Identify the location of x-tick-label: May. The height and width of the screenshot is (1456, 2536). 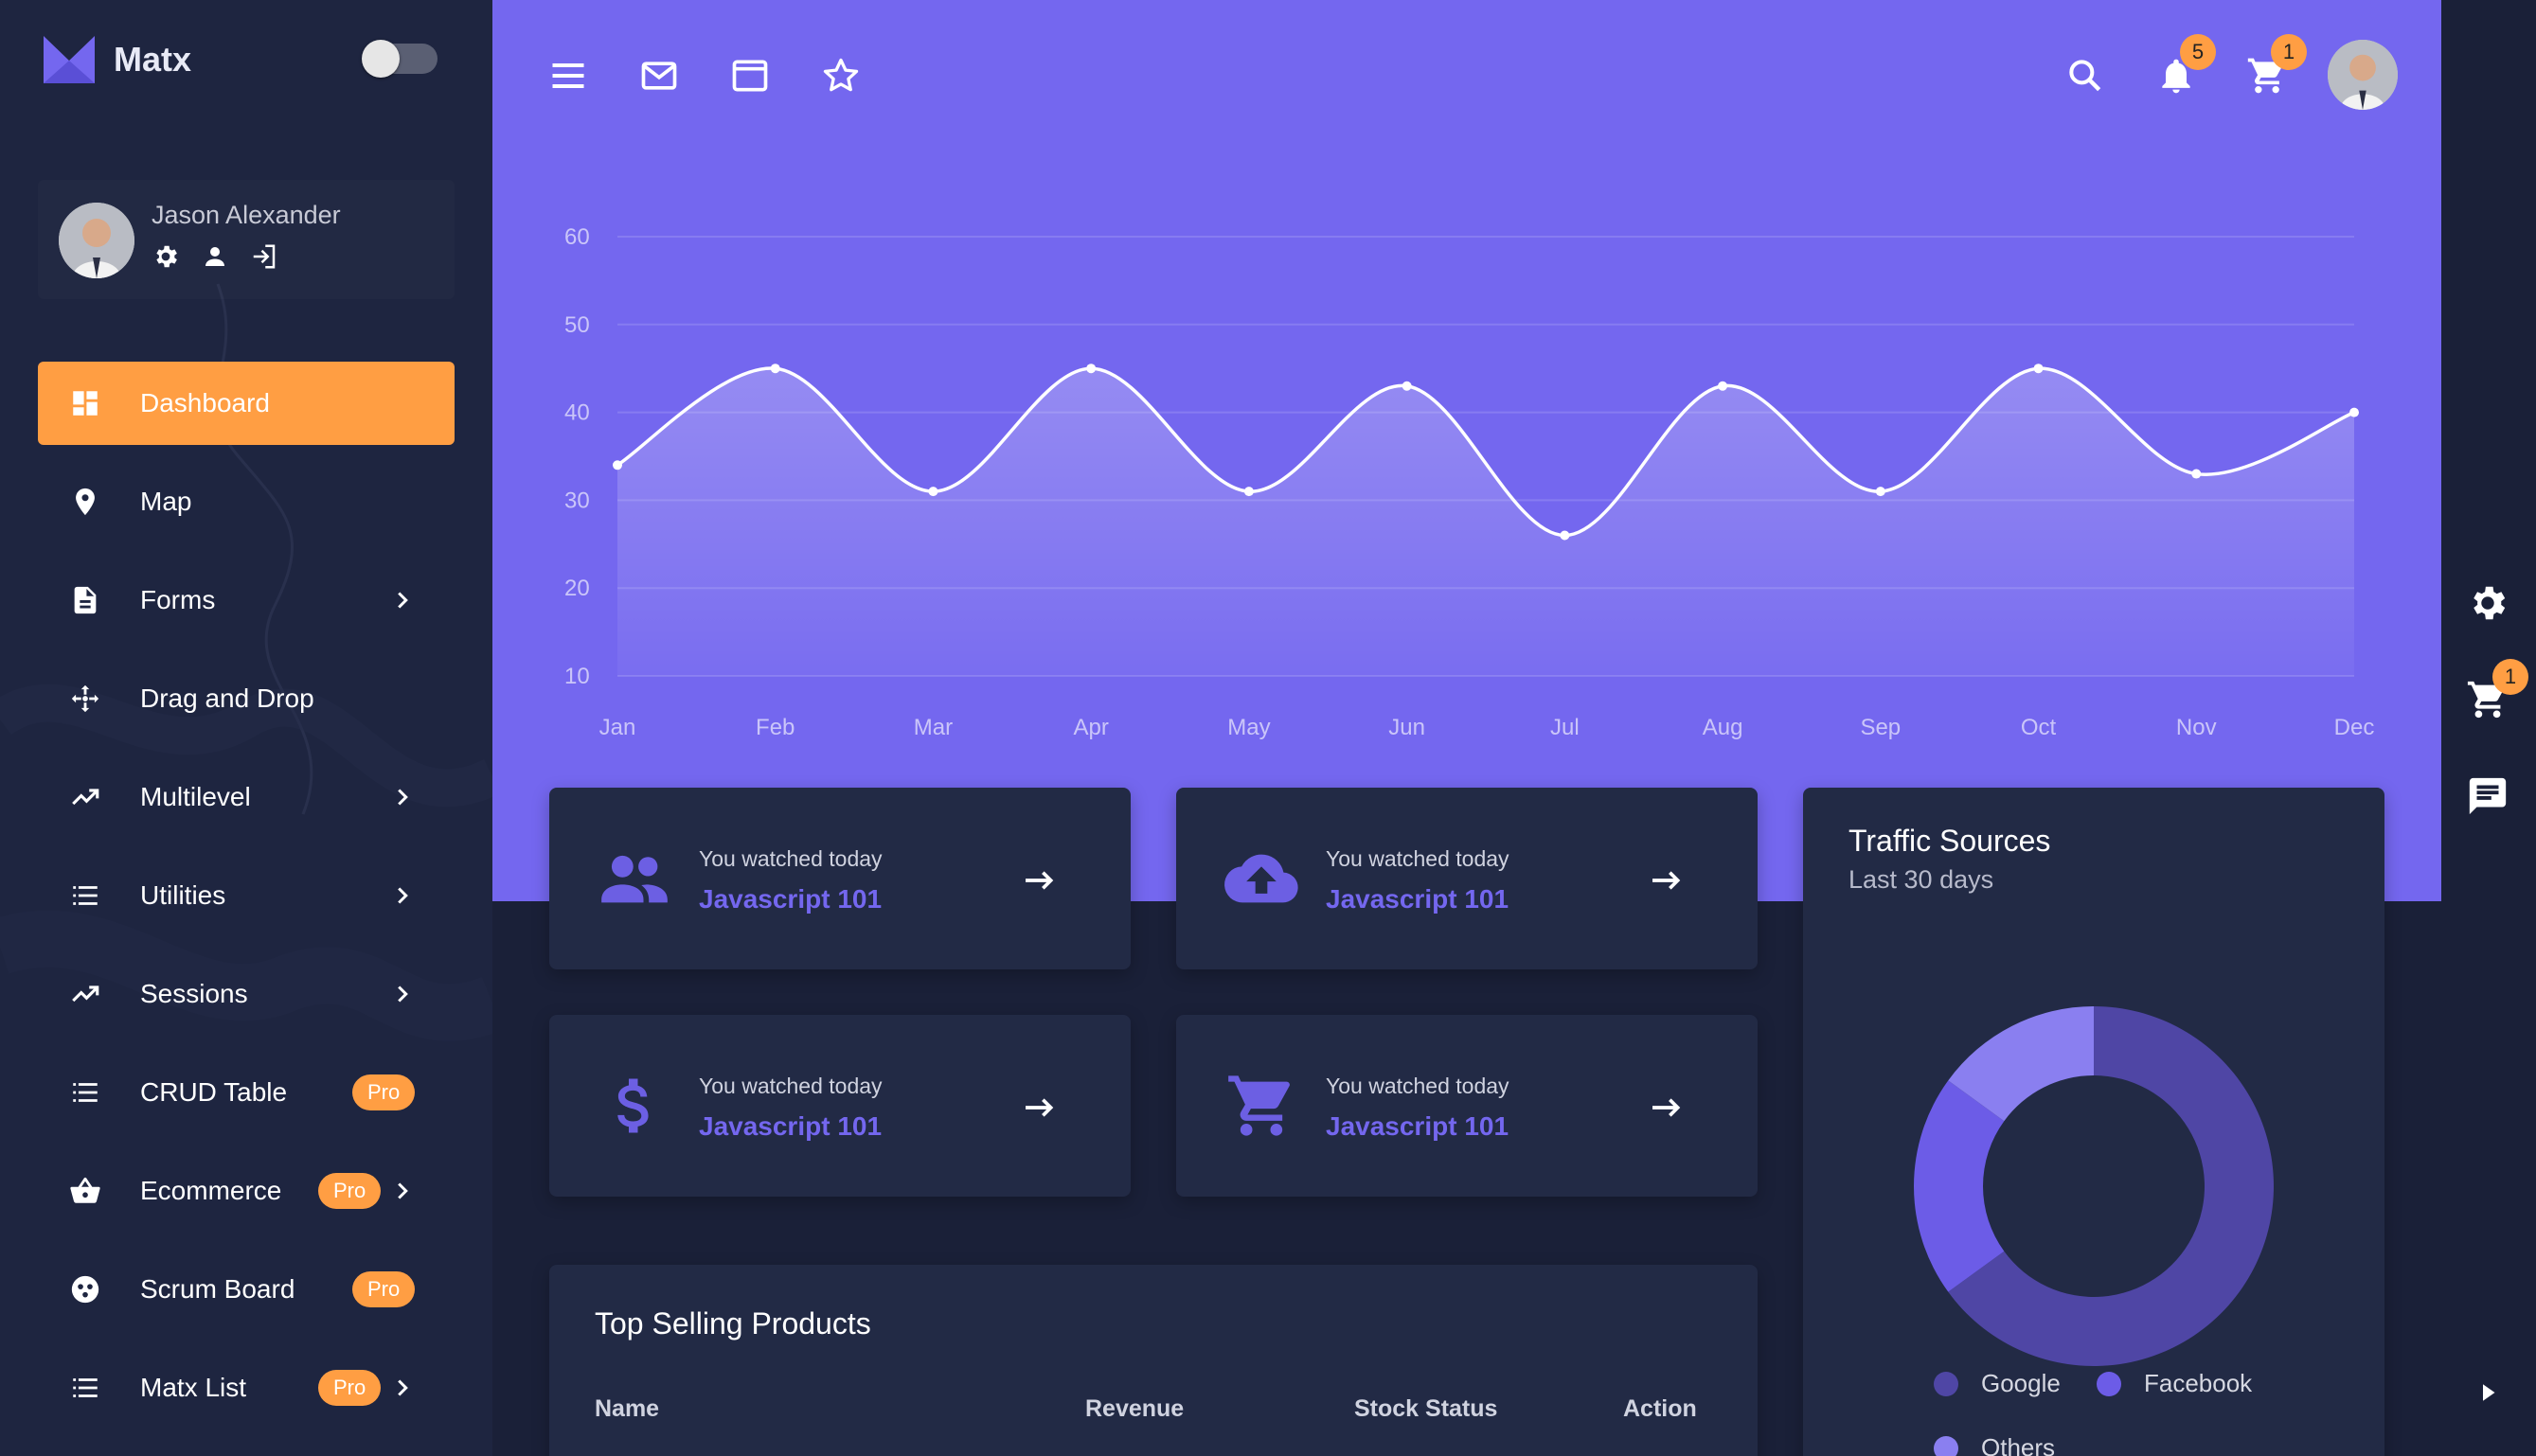
(1248, 728).